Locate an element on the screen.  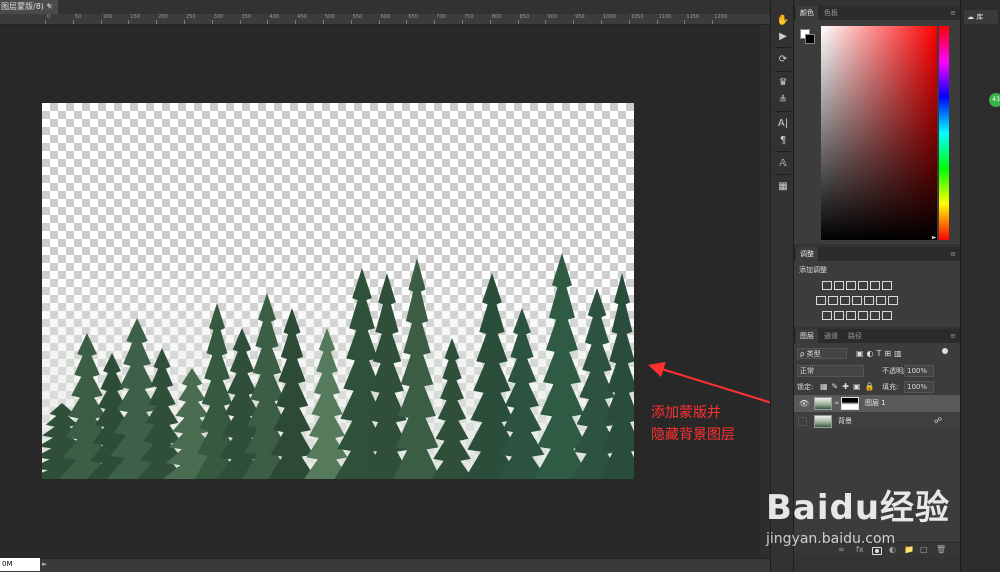
add-mask-icon is located at coordinates (877, 551).